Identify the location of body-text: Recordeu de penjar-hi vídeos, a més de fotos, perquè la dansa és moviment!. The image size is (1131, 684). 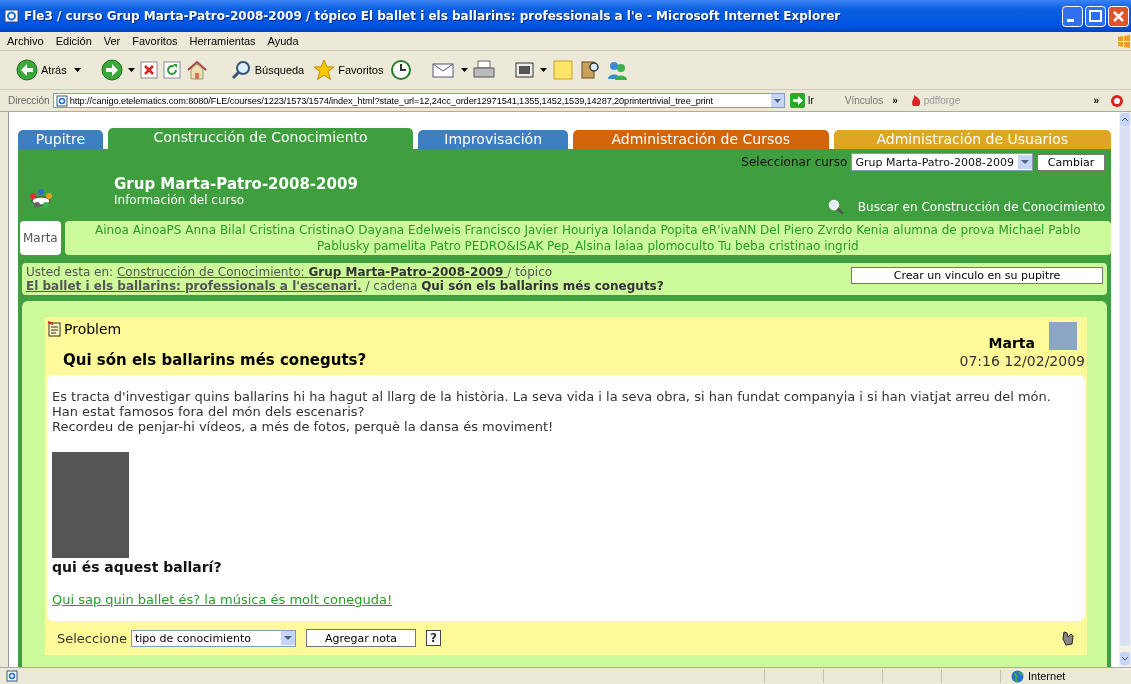
(303, 426).